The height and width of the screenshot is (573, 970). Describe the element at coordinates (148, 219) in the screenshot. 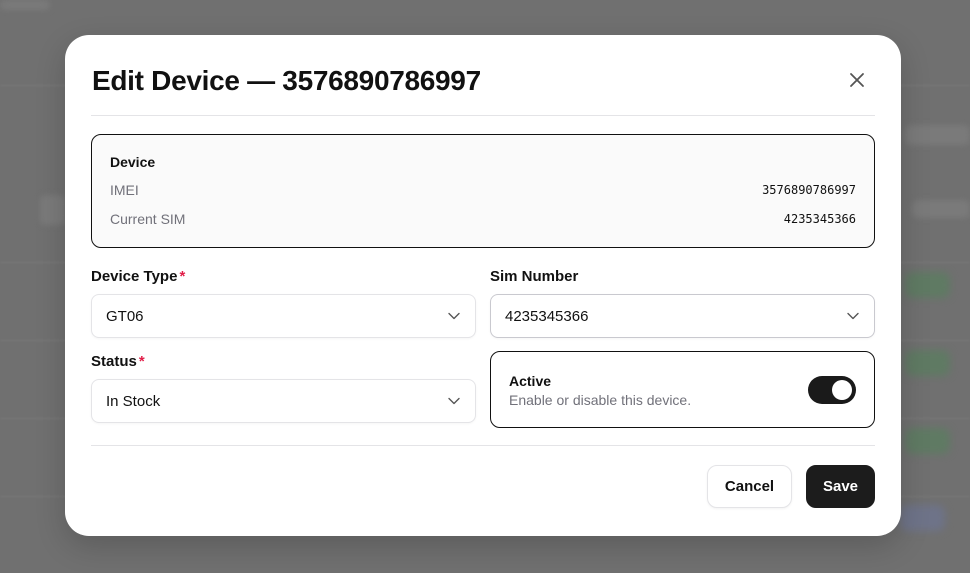

I see `current-sim-label: Current SIM` at that location.